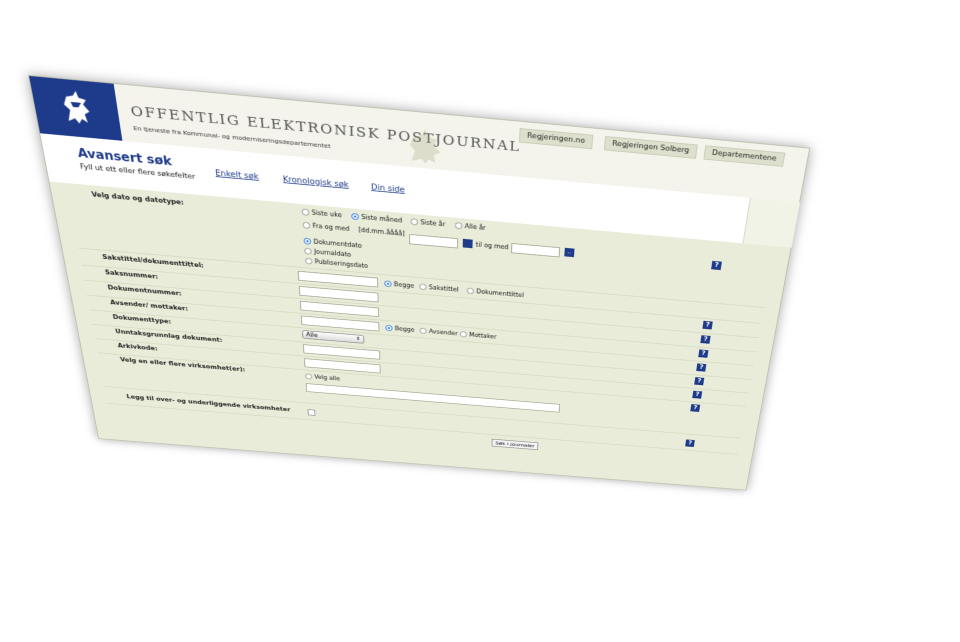 The height and width of the screenshot is (642, 960). Describe the element at coordinates (771, 222) in the screenshot. I see `nav-side-panel` at that location.